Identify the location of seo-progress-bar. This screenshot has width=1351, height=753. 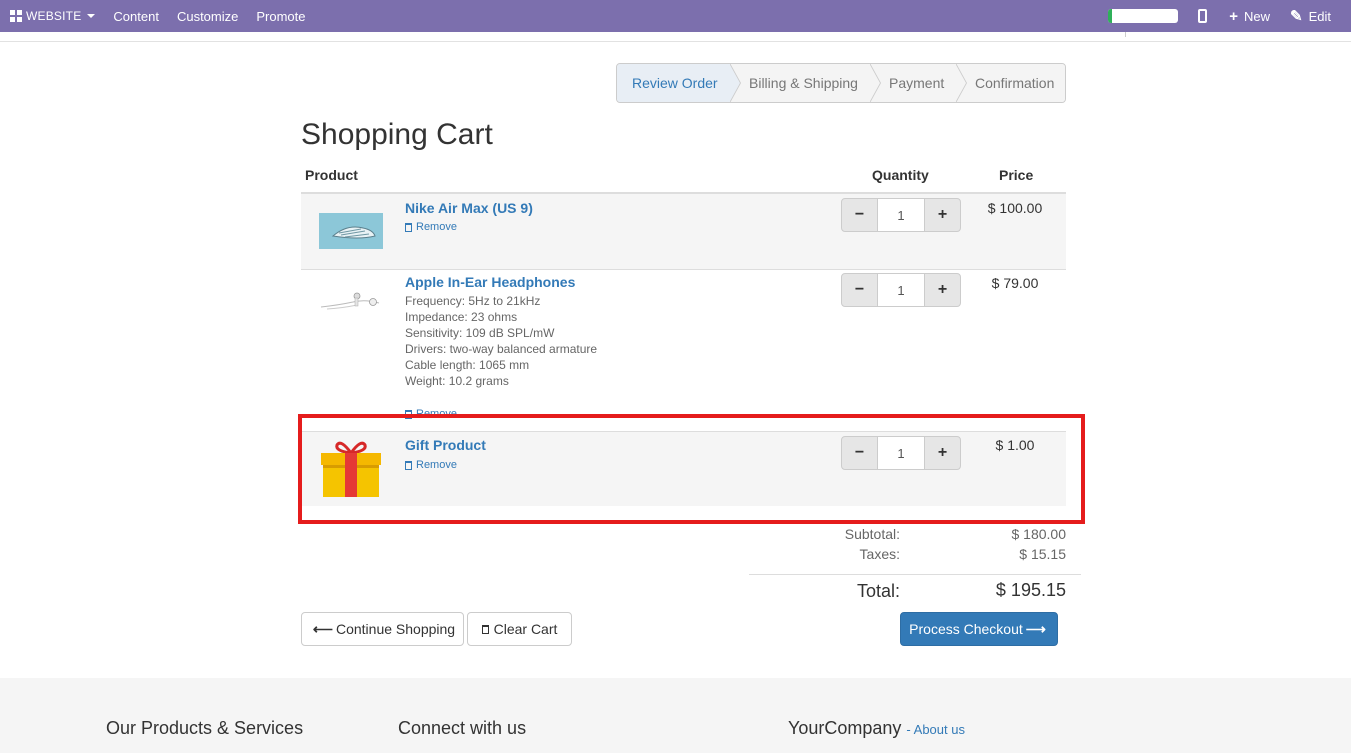
(1143, 16).